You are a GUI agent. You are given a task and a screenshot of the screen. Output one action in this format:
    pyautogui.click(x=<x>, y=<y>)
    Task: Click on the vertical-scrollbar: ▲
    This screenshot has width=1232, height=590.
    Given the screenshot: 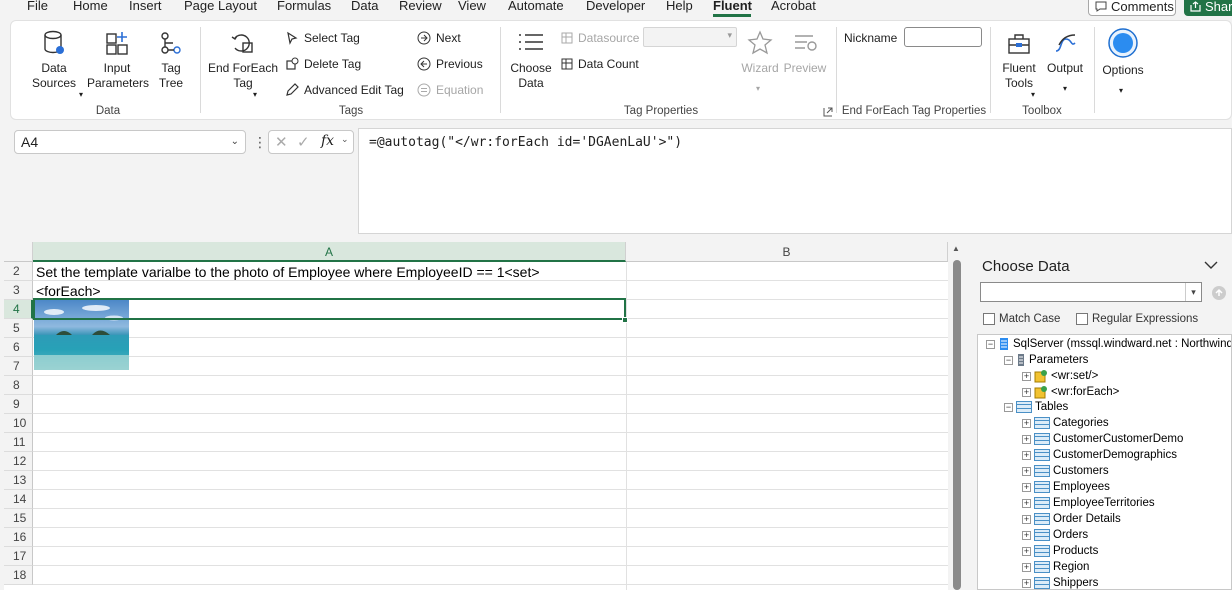 What is the action you would take?
    pyautogui.click(x=957, y=416)
    